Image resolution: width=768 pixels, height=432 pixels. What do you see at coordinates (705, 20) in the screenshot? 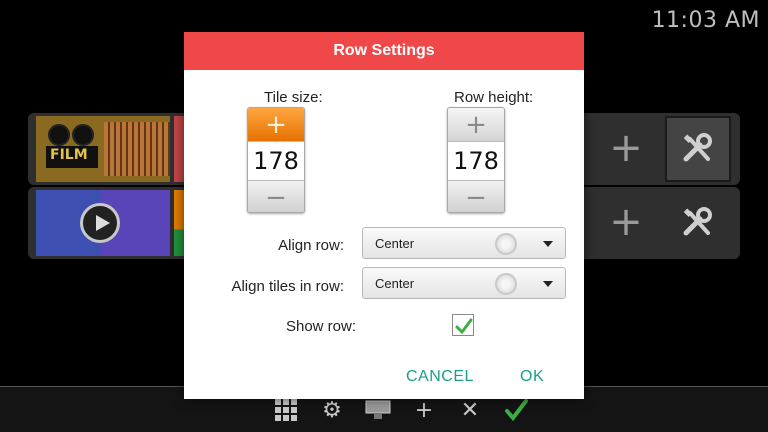
I see `clock: 11:03 AM` at bounding box center [705, 20].